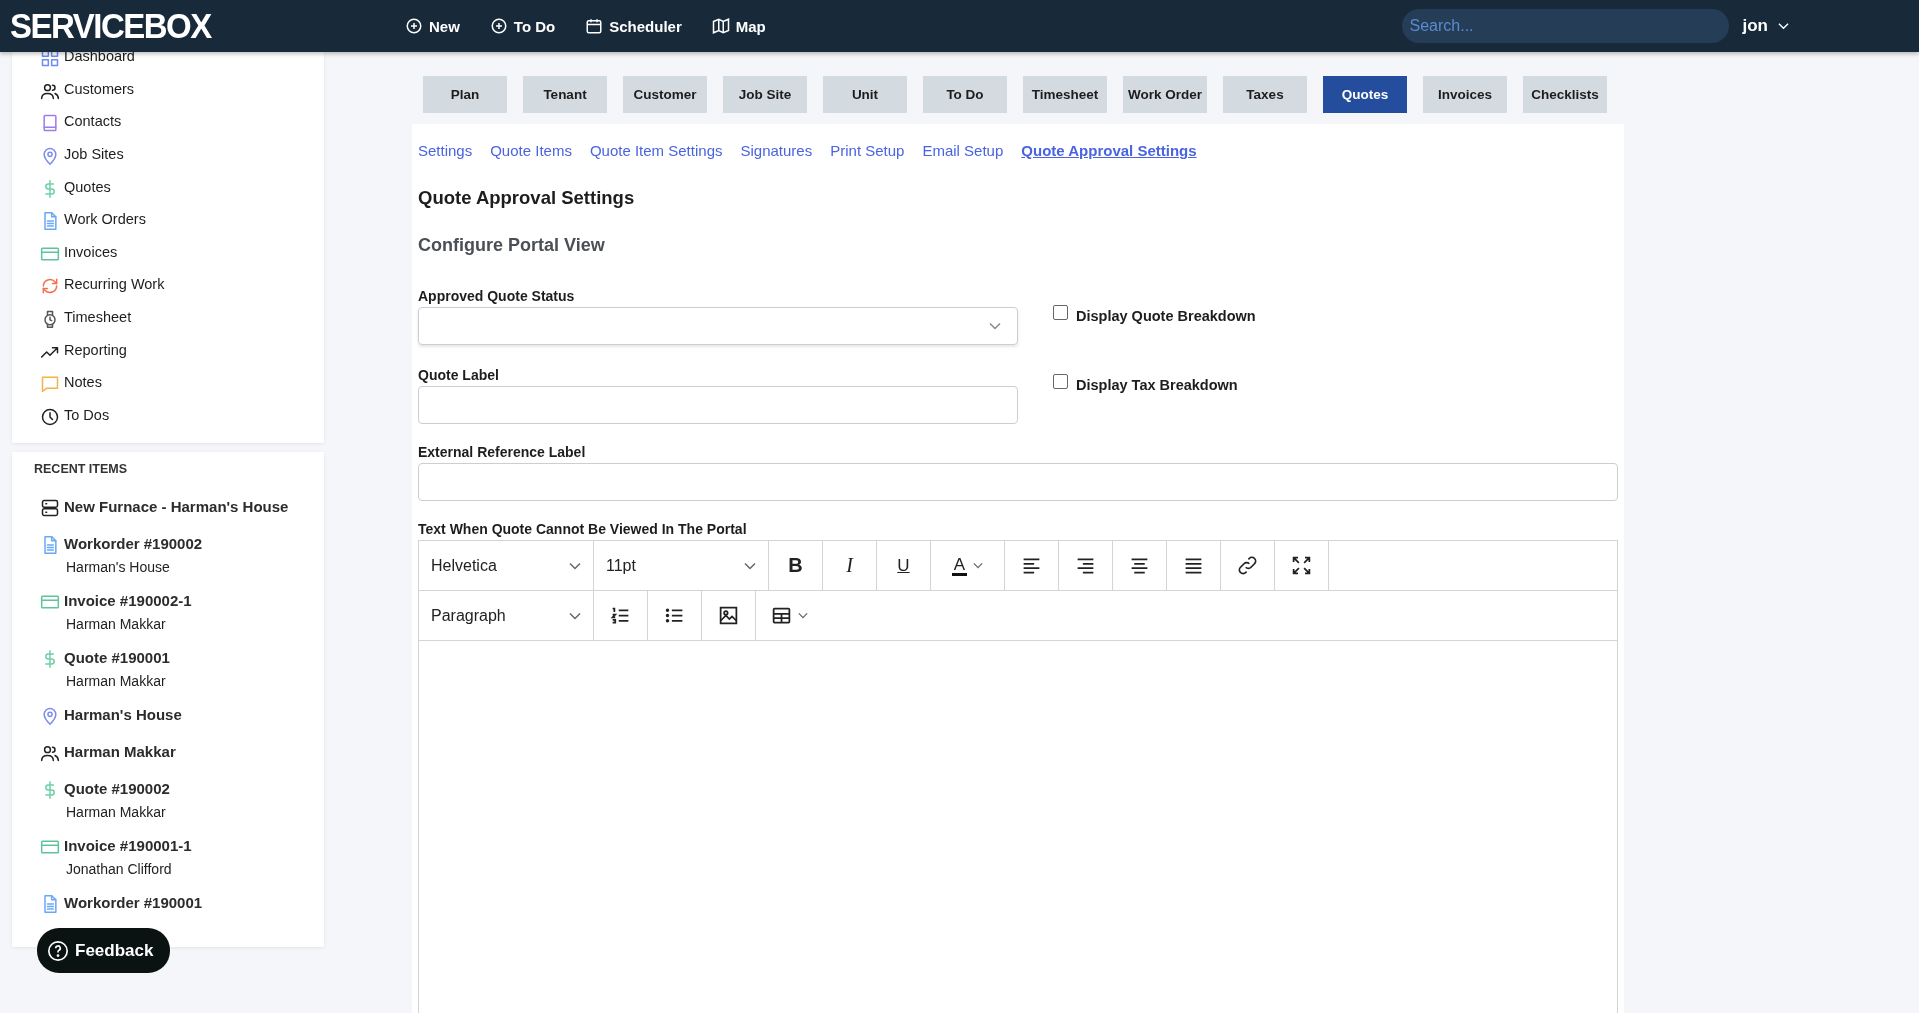 The image size is (1919, 1013). Describe the element at coordinates (445, 150) in the screenshot. I see `sub-tab-link: Settings` at that location.